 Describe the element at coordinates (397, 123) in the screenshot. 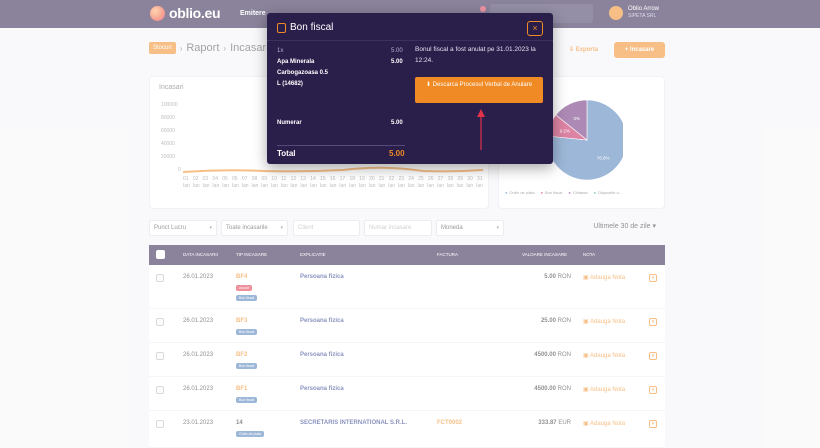

I see `payment-value: 5.00` at that location.